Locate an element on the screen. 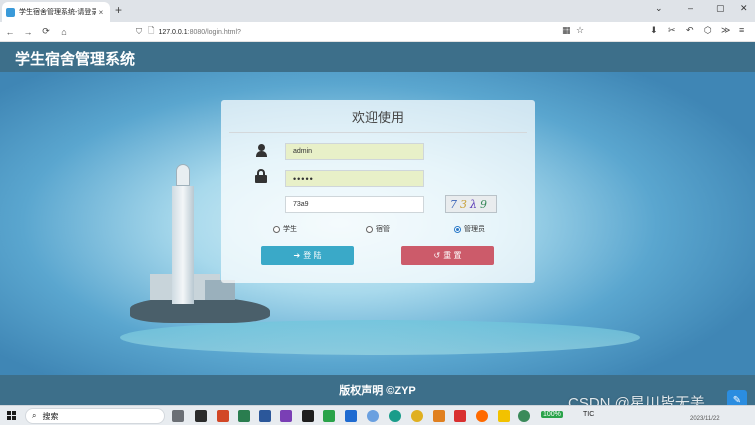 The height and width of the screenshot is (425, 755). role-radio-admin: 管理员 is located at coordinates (469, 229).